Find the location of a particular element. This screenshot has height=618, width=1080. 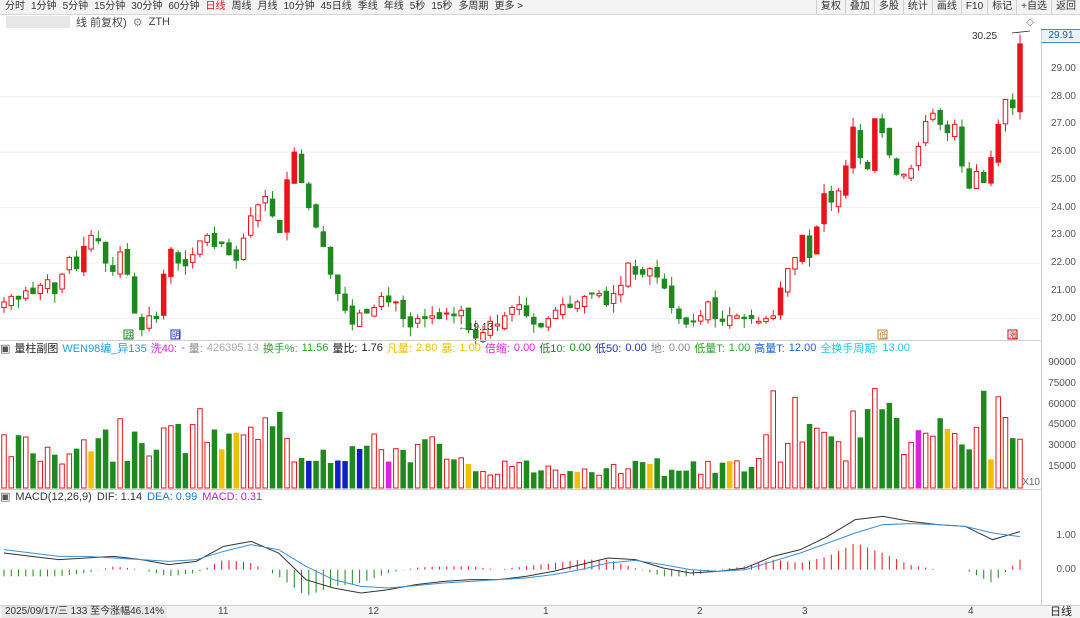

volume-axis-label: 75000 is located at coordinates (1062, 383).